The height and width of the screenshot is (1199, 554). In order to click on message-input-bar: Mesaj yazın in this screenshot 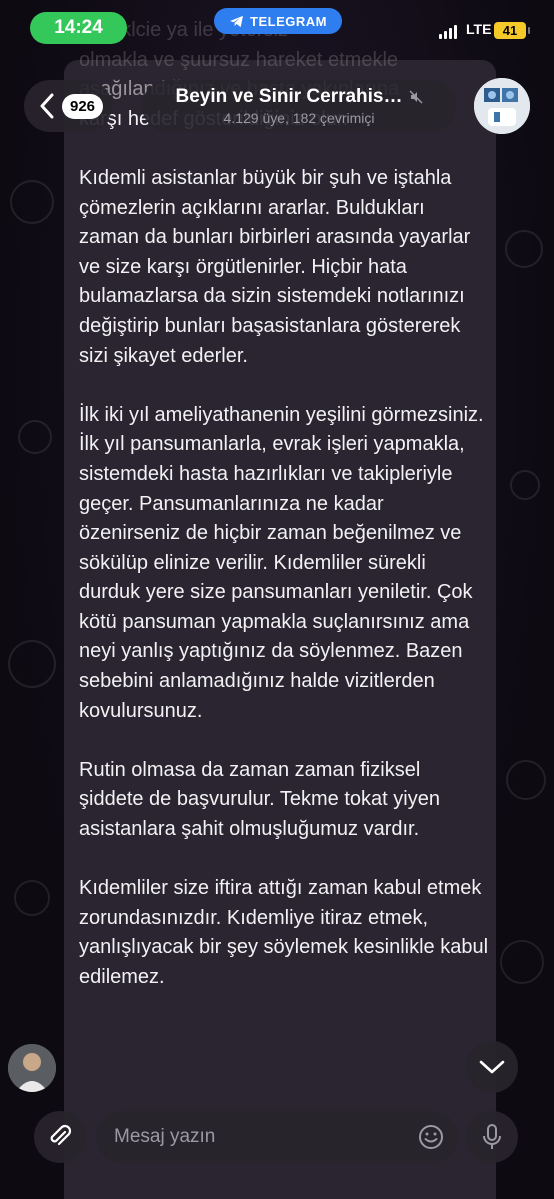, I will do `click(277, 1153)`.